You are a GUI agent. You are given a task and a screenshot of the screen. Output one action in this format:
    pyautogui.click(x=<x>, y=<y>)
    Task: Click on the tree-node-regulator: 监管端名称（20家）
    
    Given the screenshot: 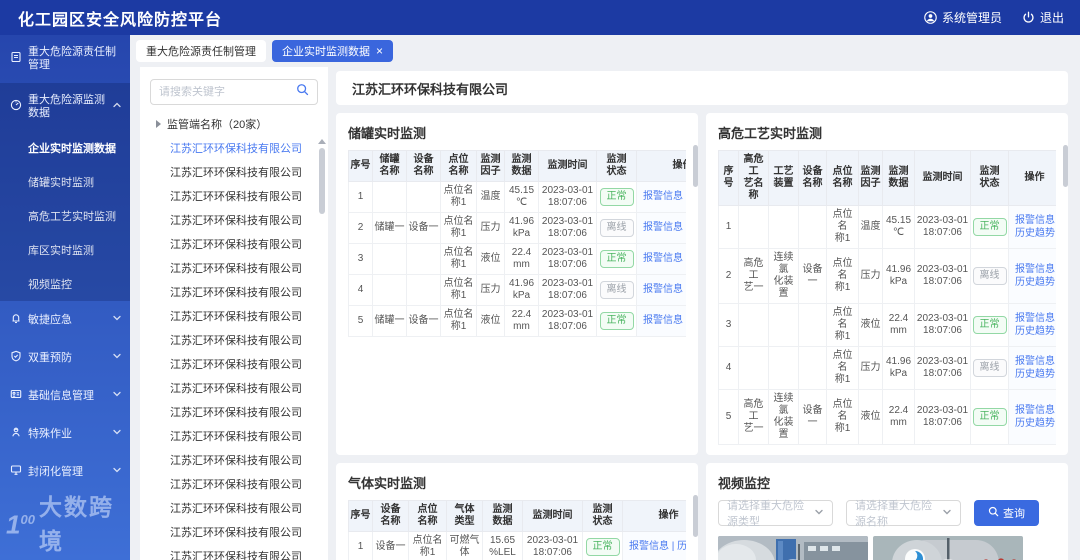 What is the action you would take?
    pyautogui.click(x=234, y=123)
    